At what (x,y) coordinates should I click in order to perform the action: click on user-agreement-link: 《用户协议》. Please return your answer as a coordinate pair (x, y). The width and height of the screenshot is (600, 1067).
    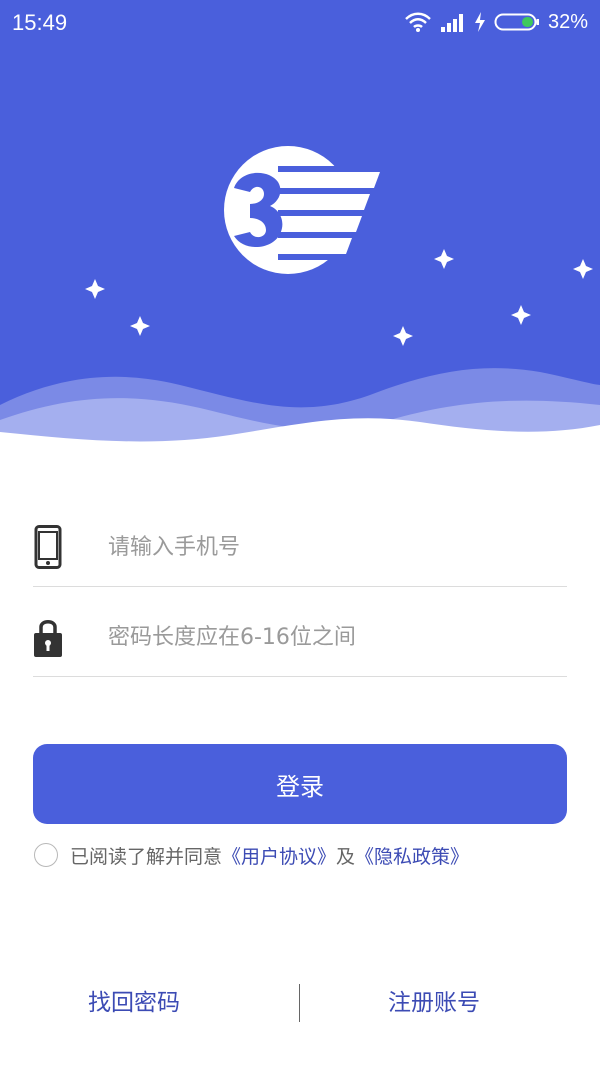
    Looking at the image, I should click on (279, 855).